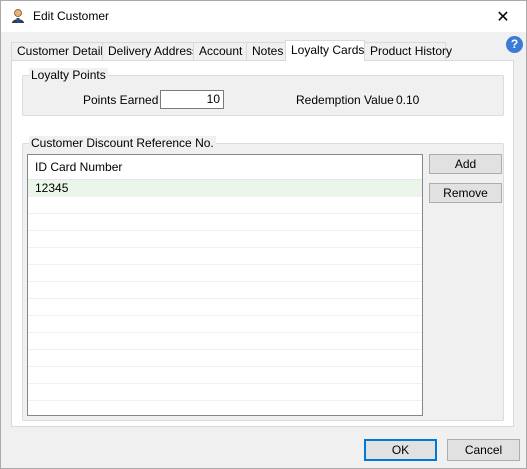  I want to click on close-button: ✕, so click(503, 16).